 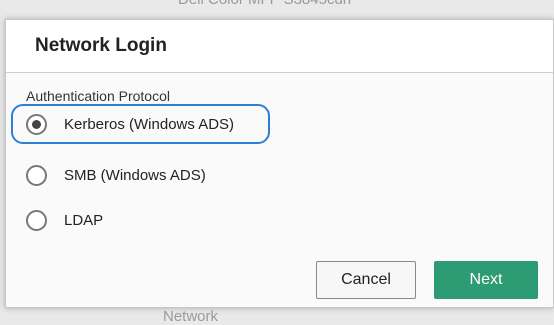 What do you see at coordinates (486, 280) in the screenshot?
I see `next-button: Next` at bounding box center [486, 280].